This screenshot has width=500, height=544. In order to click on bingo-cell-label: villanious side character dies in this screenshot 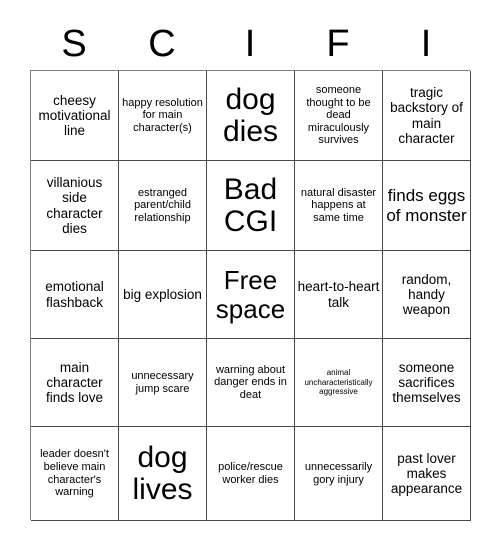, I will do `click(74, 205)`.